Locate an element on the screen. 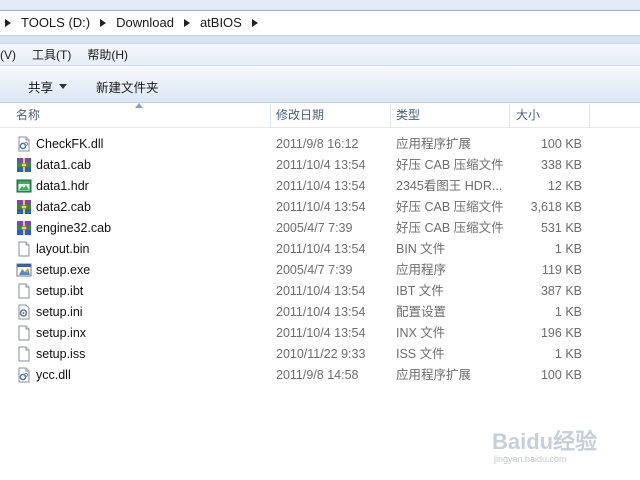  breadcrumb-download: Download is located at coordinates (145, 23).